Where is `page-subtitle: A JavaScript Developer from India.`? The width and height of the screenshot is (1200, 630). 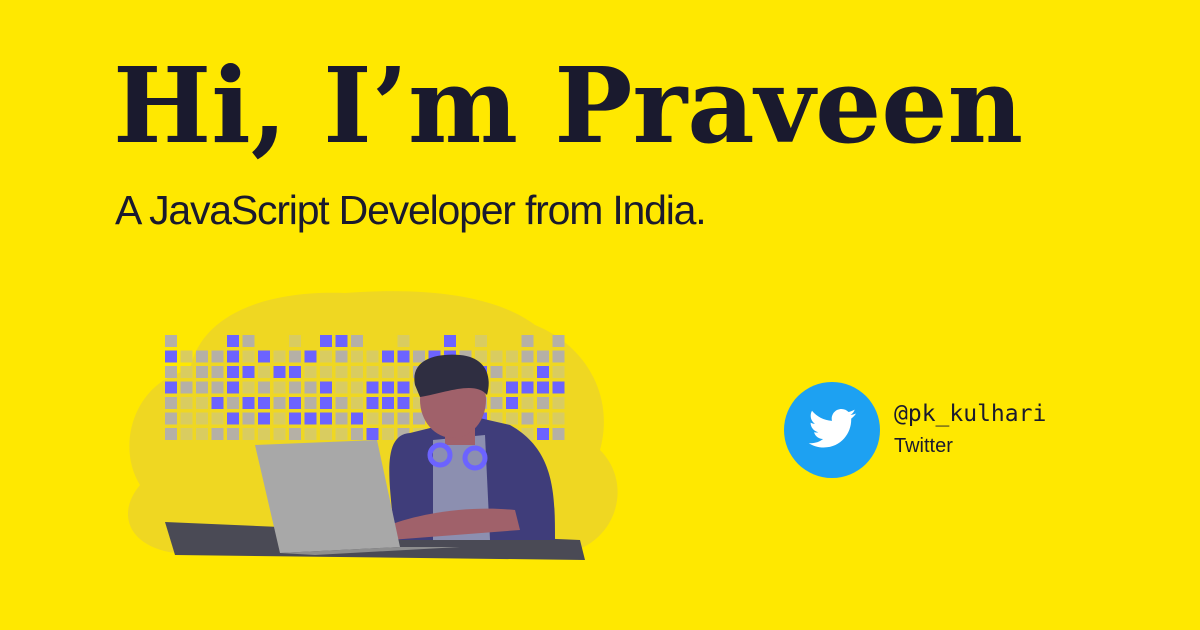
page-subtitle: A JavaScript Developer from India. is located at coordinates (411, 210).